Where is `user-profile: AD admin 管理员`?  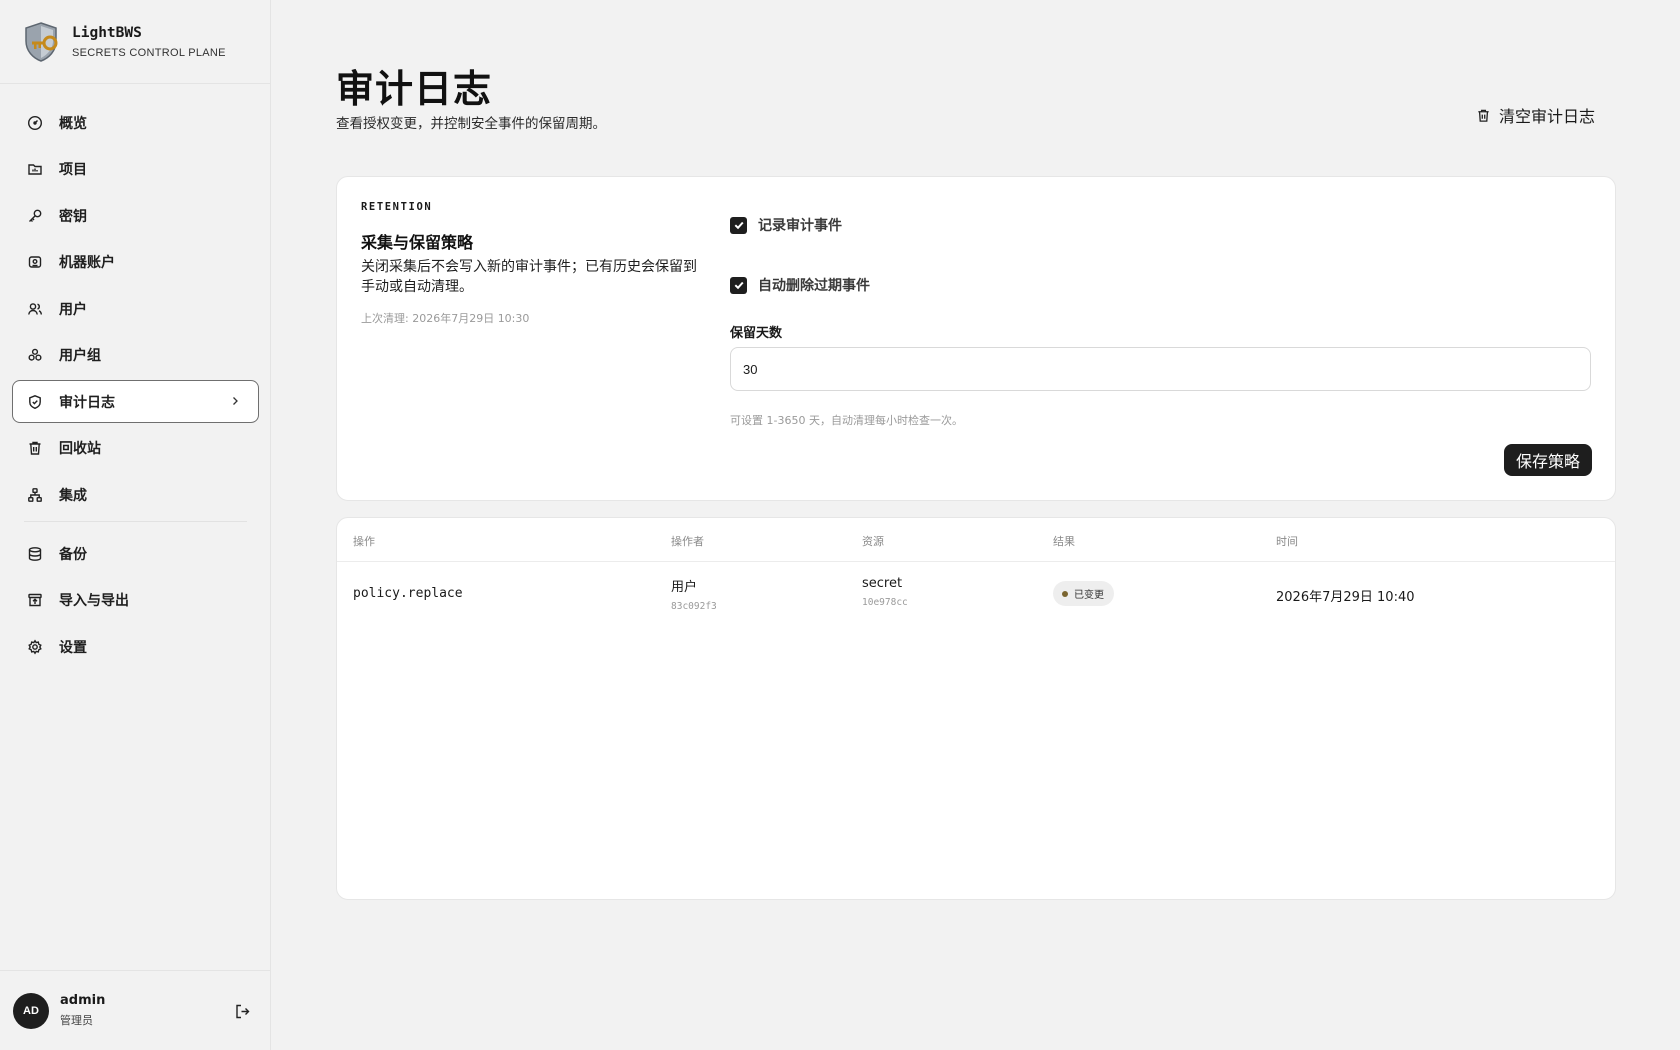 user-profile: AD admin 管理员 is located at coordinates (135, 1010).